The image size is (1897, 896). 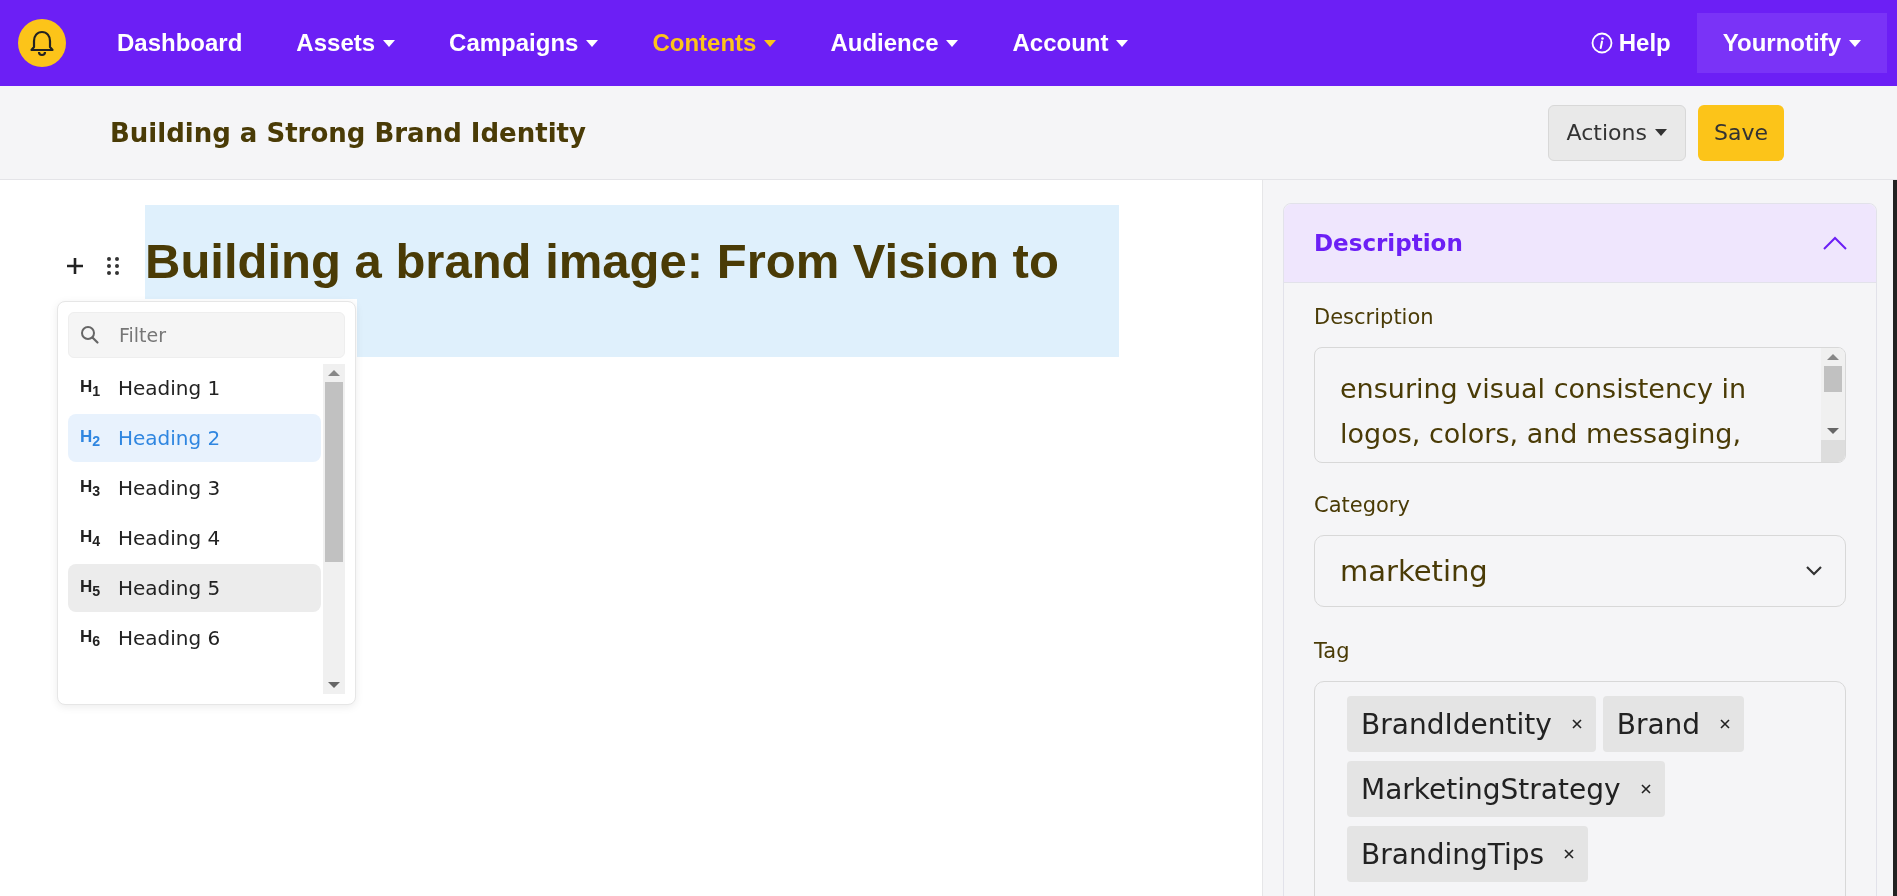 I want to click on chevron-down-icon, so click(x=1814, y=571).